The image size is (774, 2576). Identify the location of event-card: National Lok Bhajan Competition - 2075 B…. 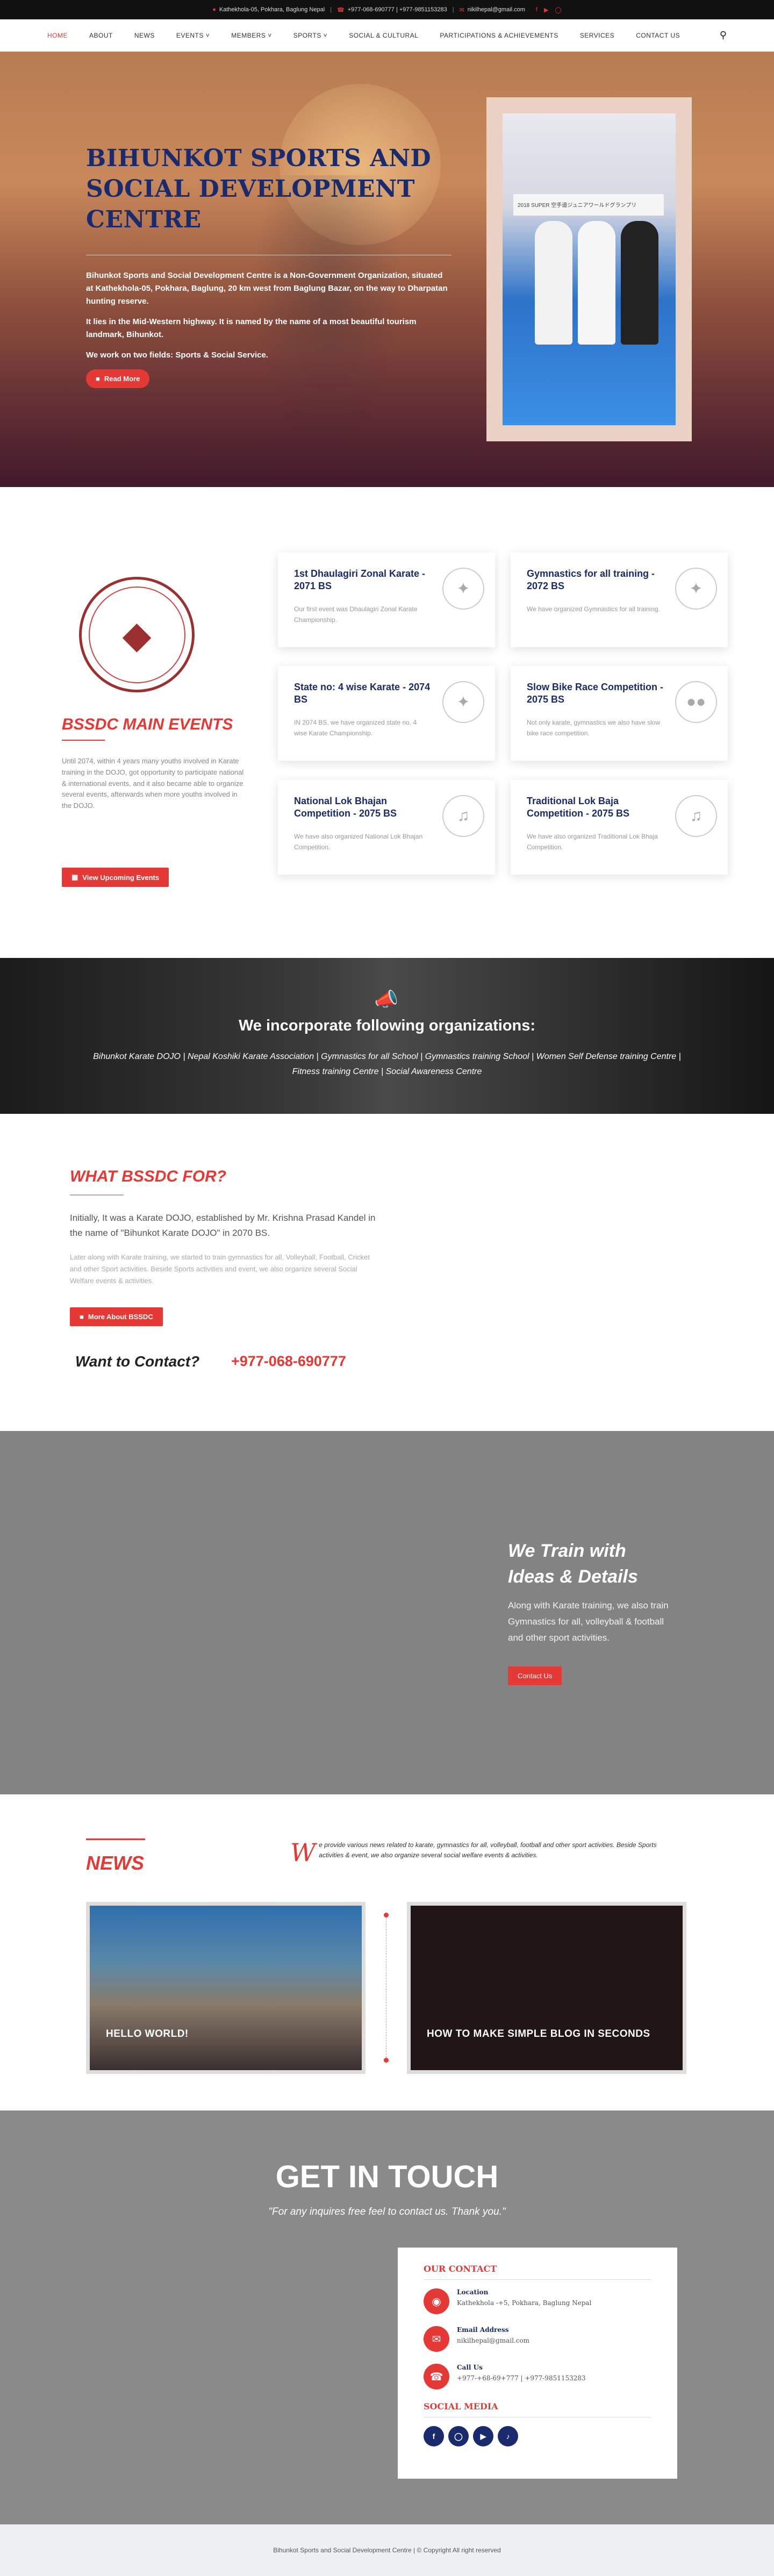
(386, 827).